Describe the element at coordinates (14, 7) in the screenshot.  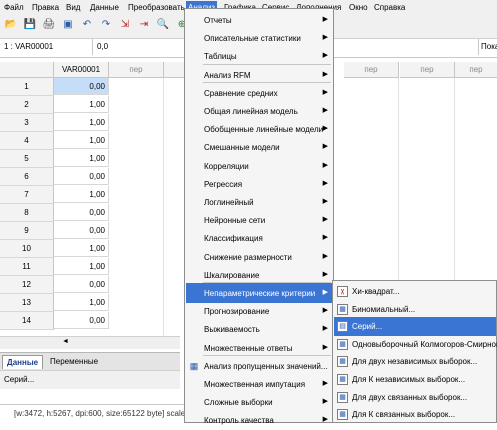
I see `menubar-item: Файл` at that location.